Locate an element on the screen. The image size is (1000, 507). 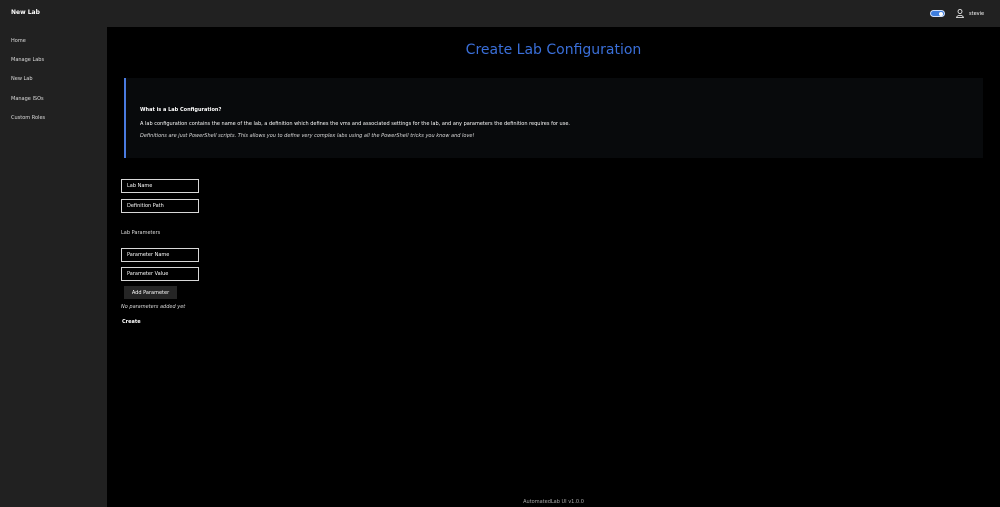
definition-path-input is located at coordinates (160, 206).